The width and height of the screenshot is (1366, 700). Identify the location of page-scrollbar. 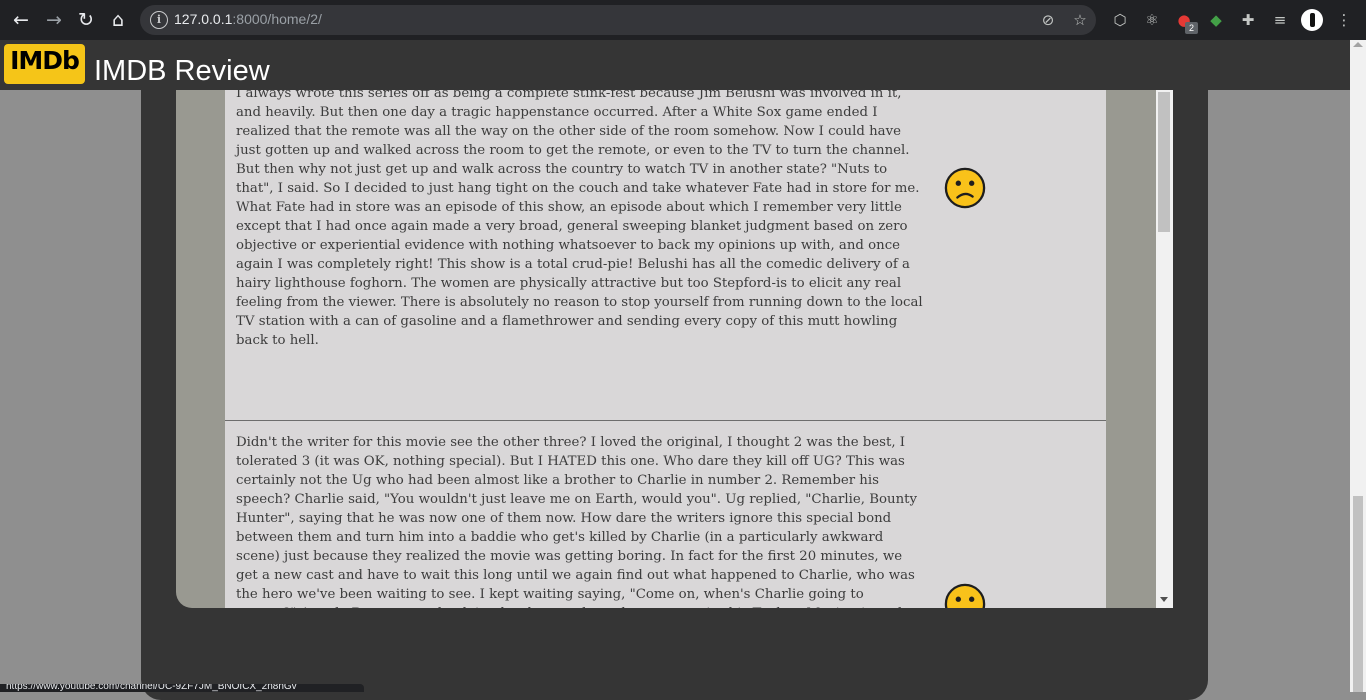
(1358, 366).